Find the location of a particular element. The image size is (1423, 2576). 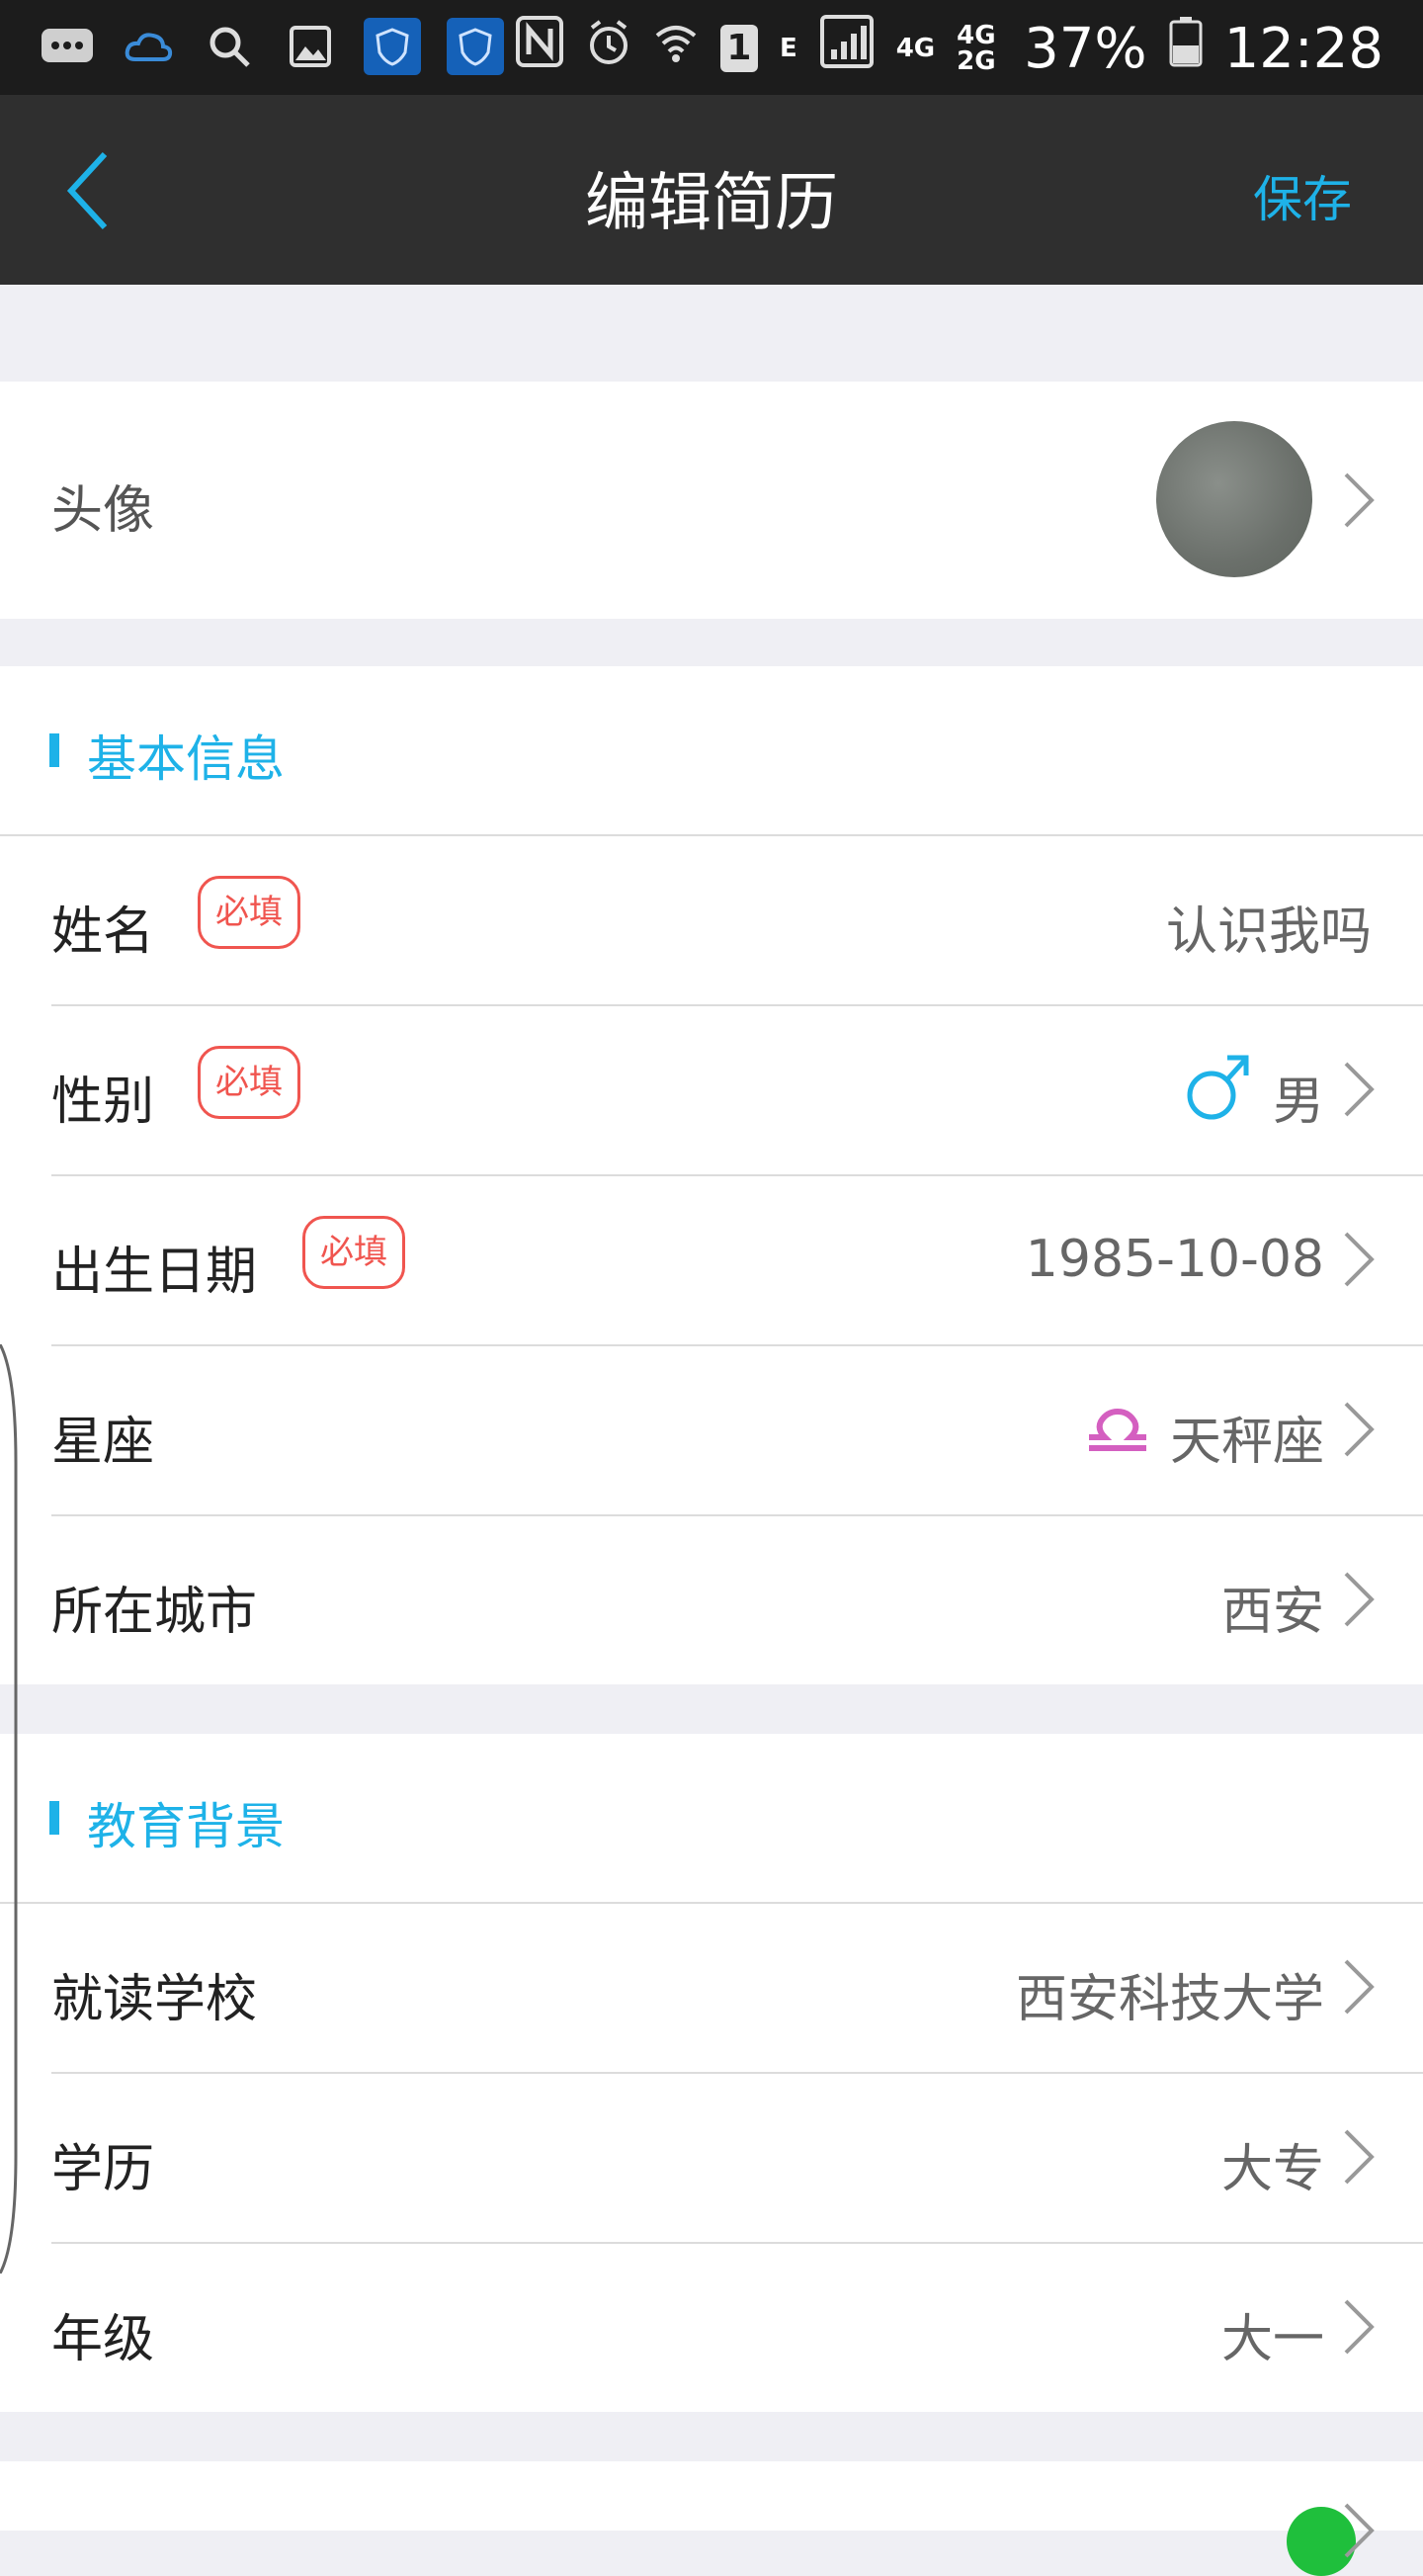

nav-bar: 编辑简历 保存 is located at coordinates (711, 190).